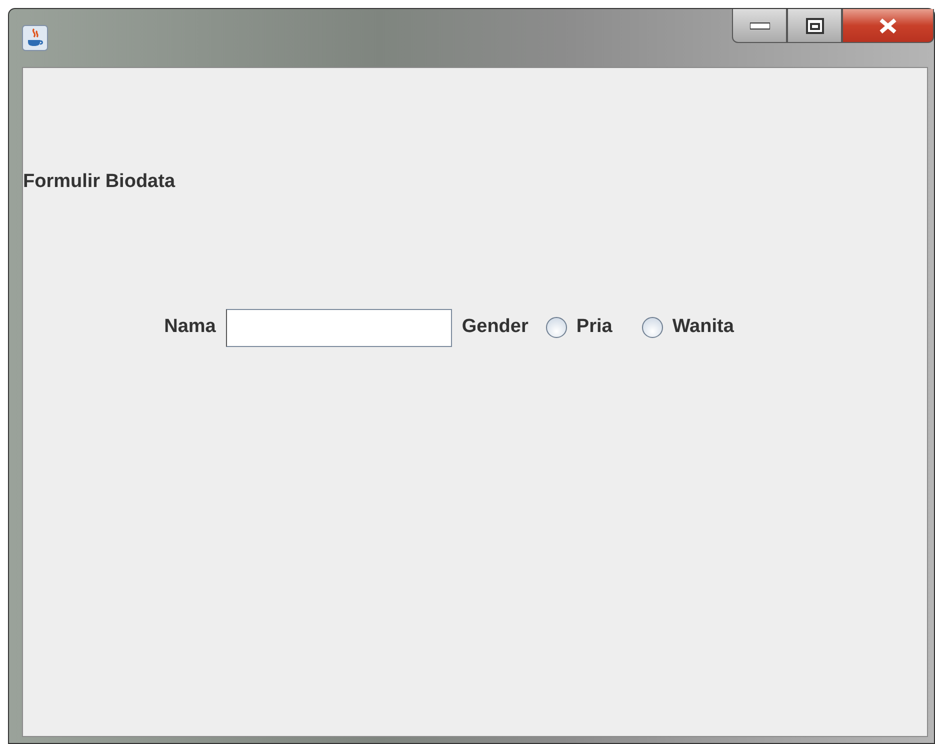  I want to click on form-title: Formulir Biodata, so click(99, 182).